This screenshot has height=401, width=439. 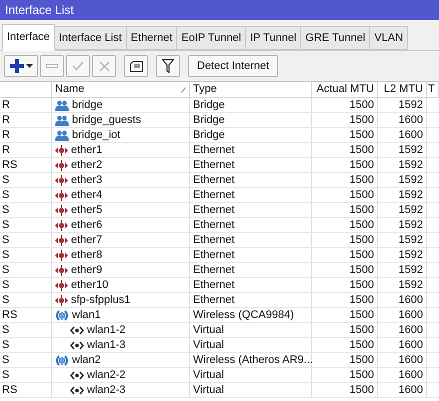 What do you see at coordinates (90, 38) in the screenshot?
I see `tab: Interface List` at bounding box center [90, 38].